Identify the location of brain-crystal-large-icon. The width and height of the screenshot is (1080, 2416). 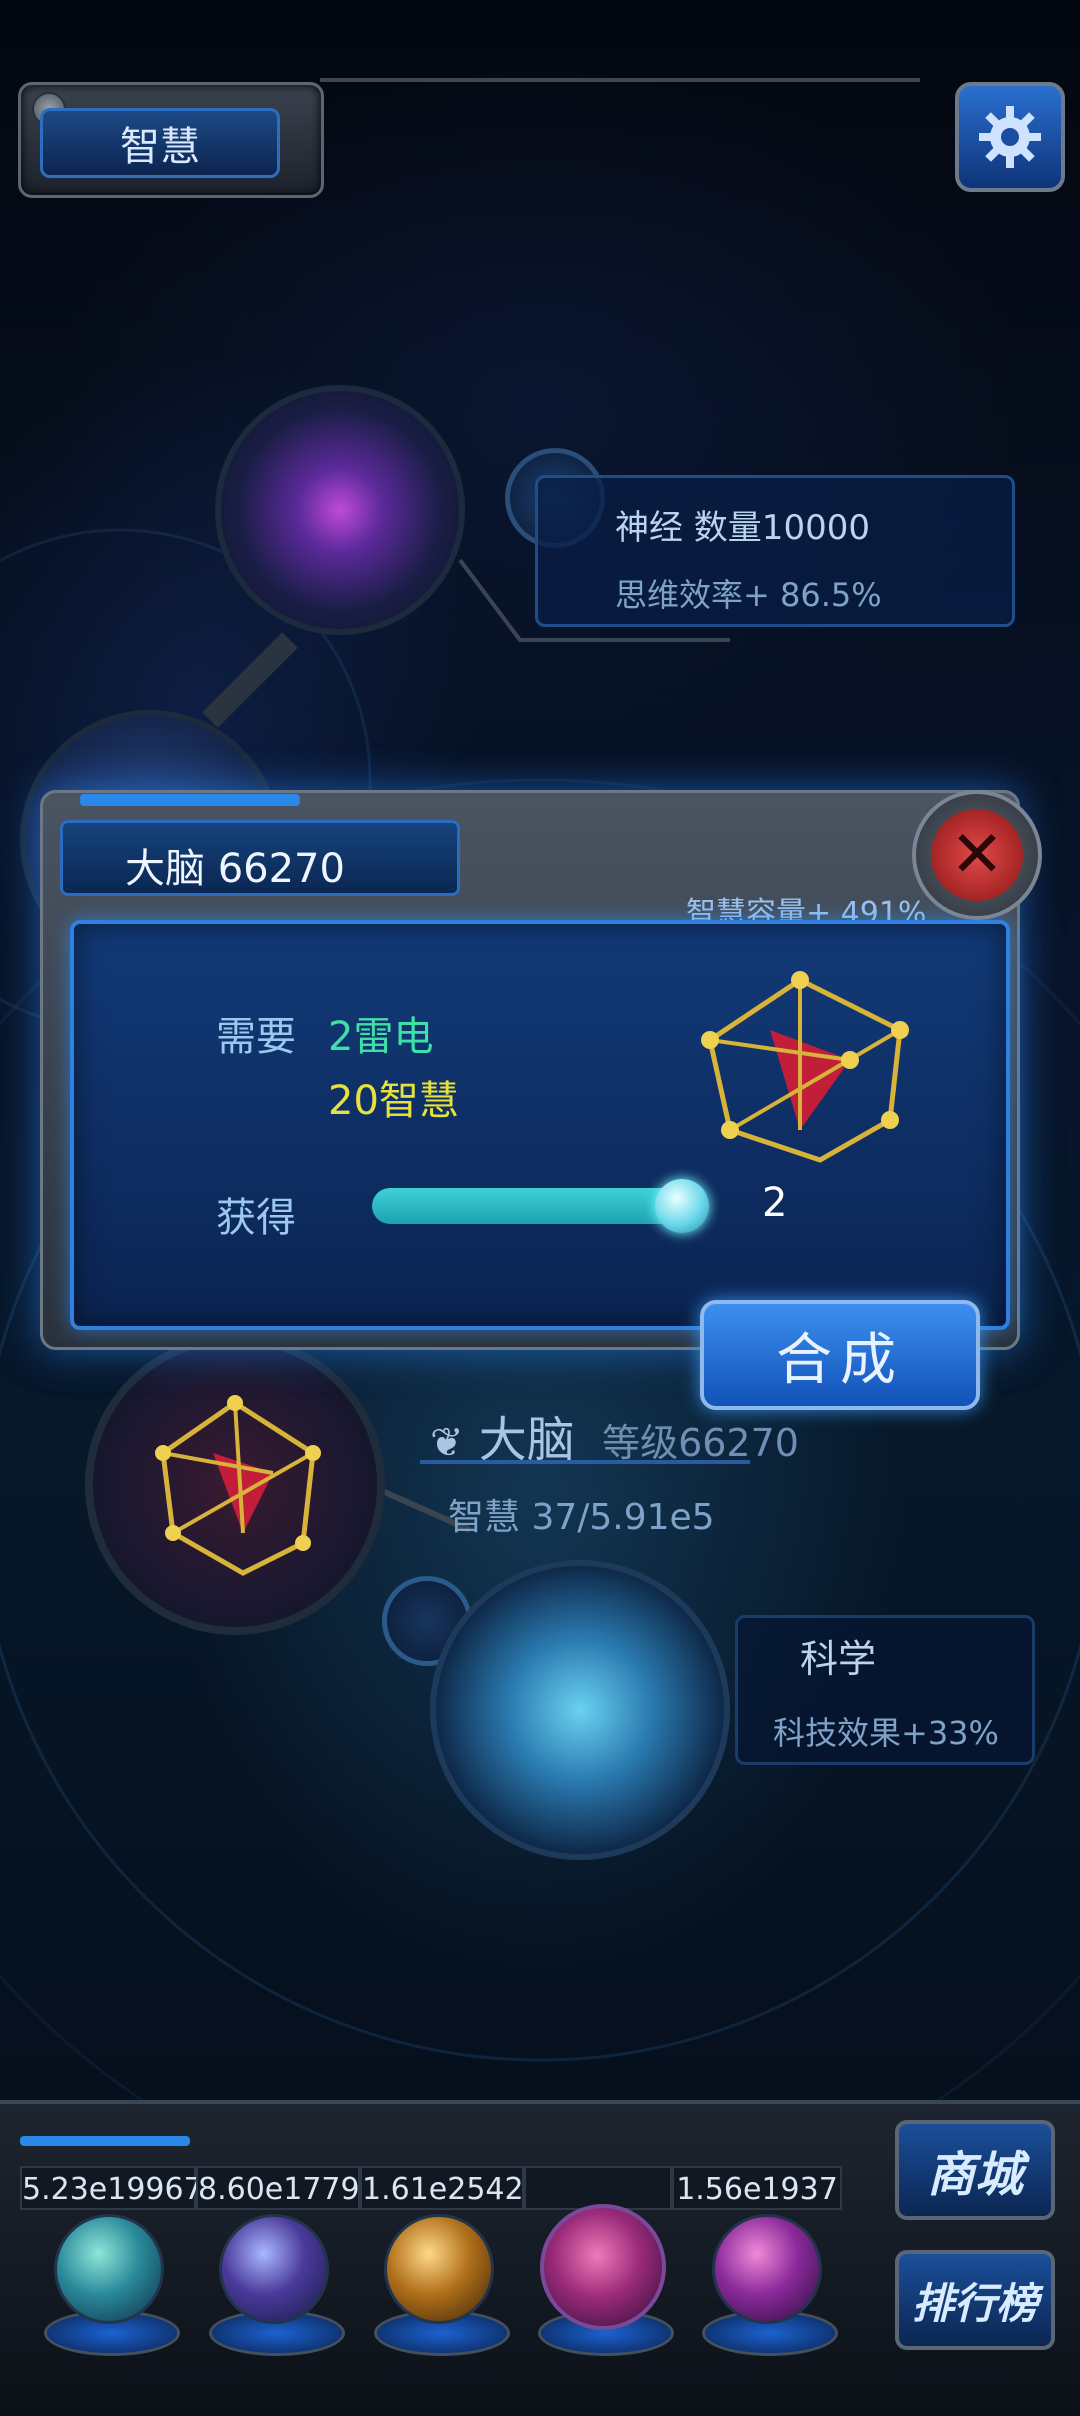
(805, 1067).